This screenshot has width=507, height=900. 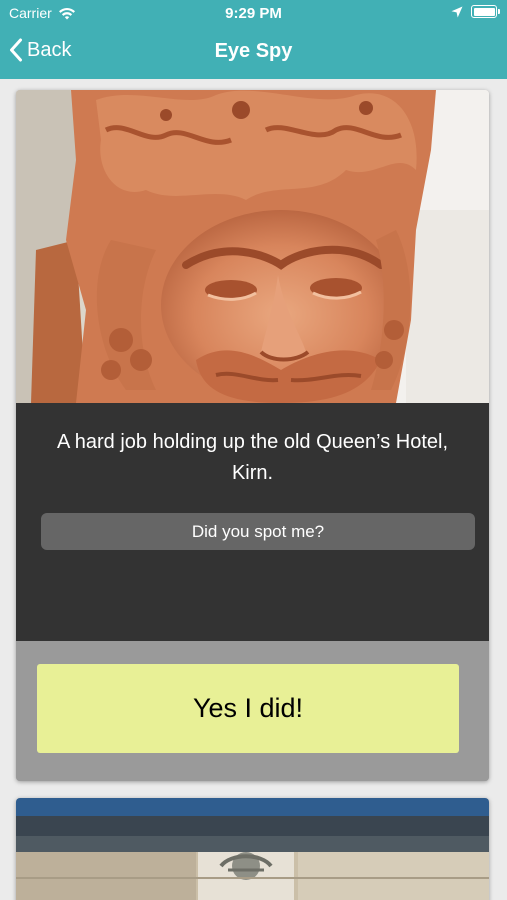 I want to click on did-you-spot-me-button: Did you spot me?, so click(x=258, y=531).